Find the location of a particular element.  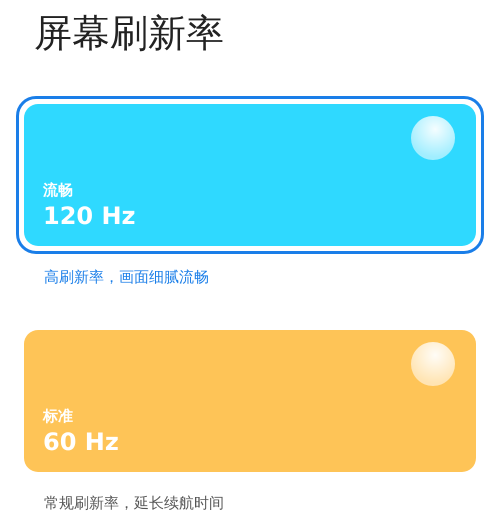

option-label: 流畅 is located at coordinates (58, 190).